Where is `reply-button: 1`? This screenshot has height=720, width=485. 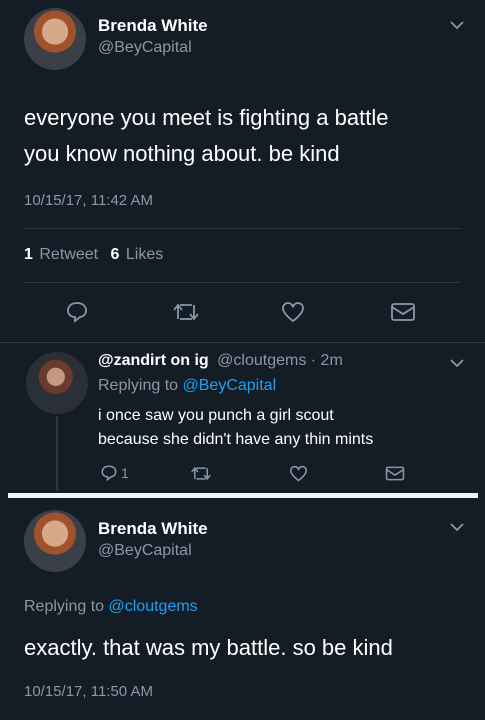
reply-button: 1 is located at coordinates (114, 473).